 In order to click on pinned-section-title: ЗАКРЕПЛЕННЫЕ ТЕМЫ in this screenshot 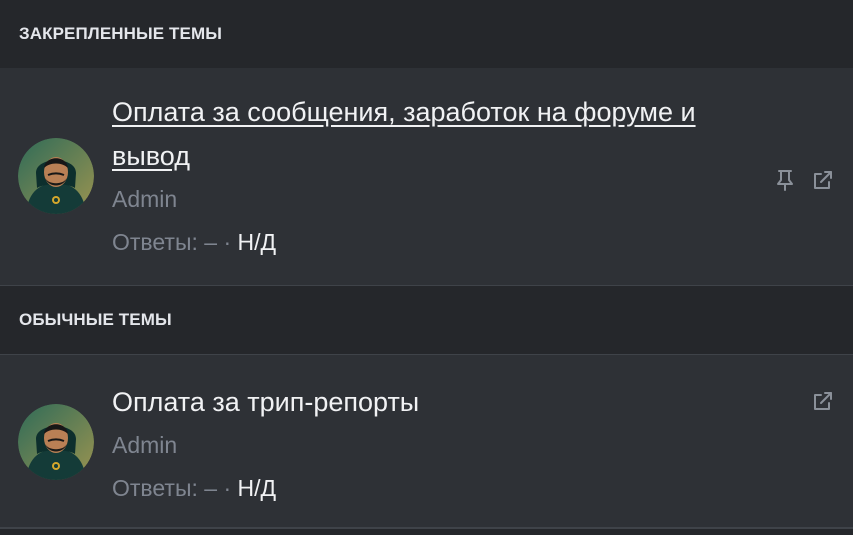, I will do `click(120, 33)`.